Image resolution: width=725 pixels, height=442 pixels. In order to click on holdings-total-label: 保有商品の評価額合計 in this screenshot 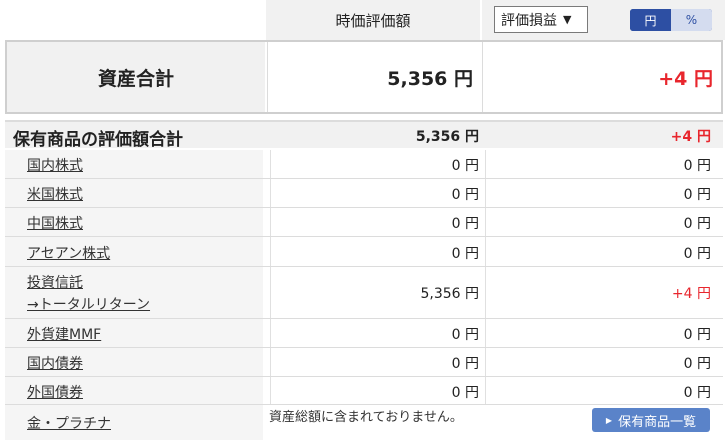, I will do `click(98, 140)`.